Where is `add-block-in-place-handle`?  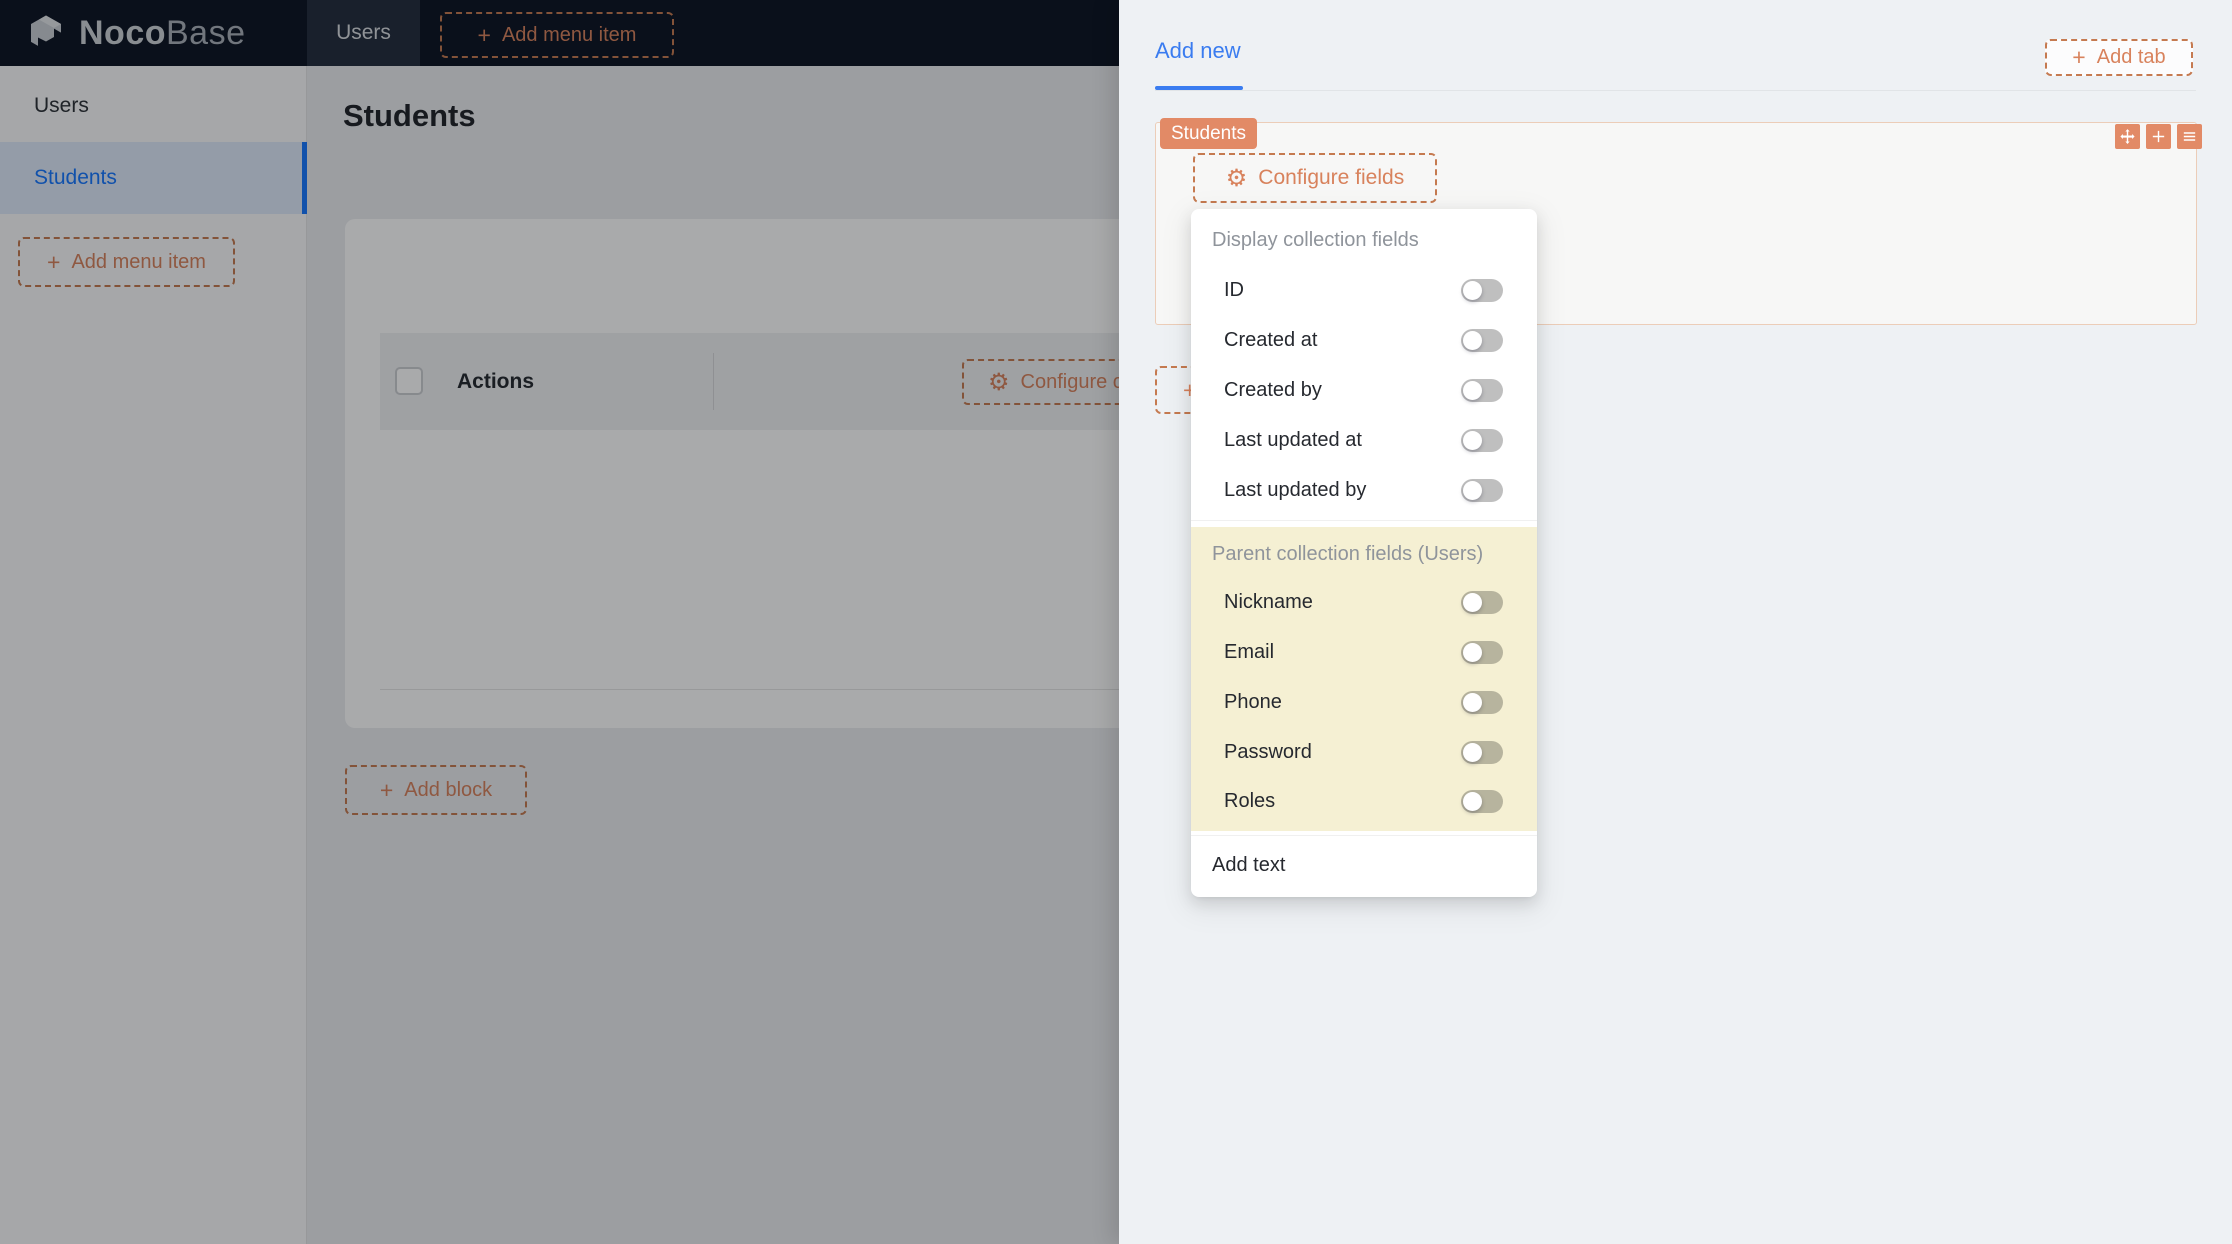
add-block-in-place-handle is located at coordinates (2158, 136).